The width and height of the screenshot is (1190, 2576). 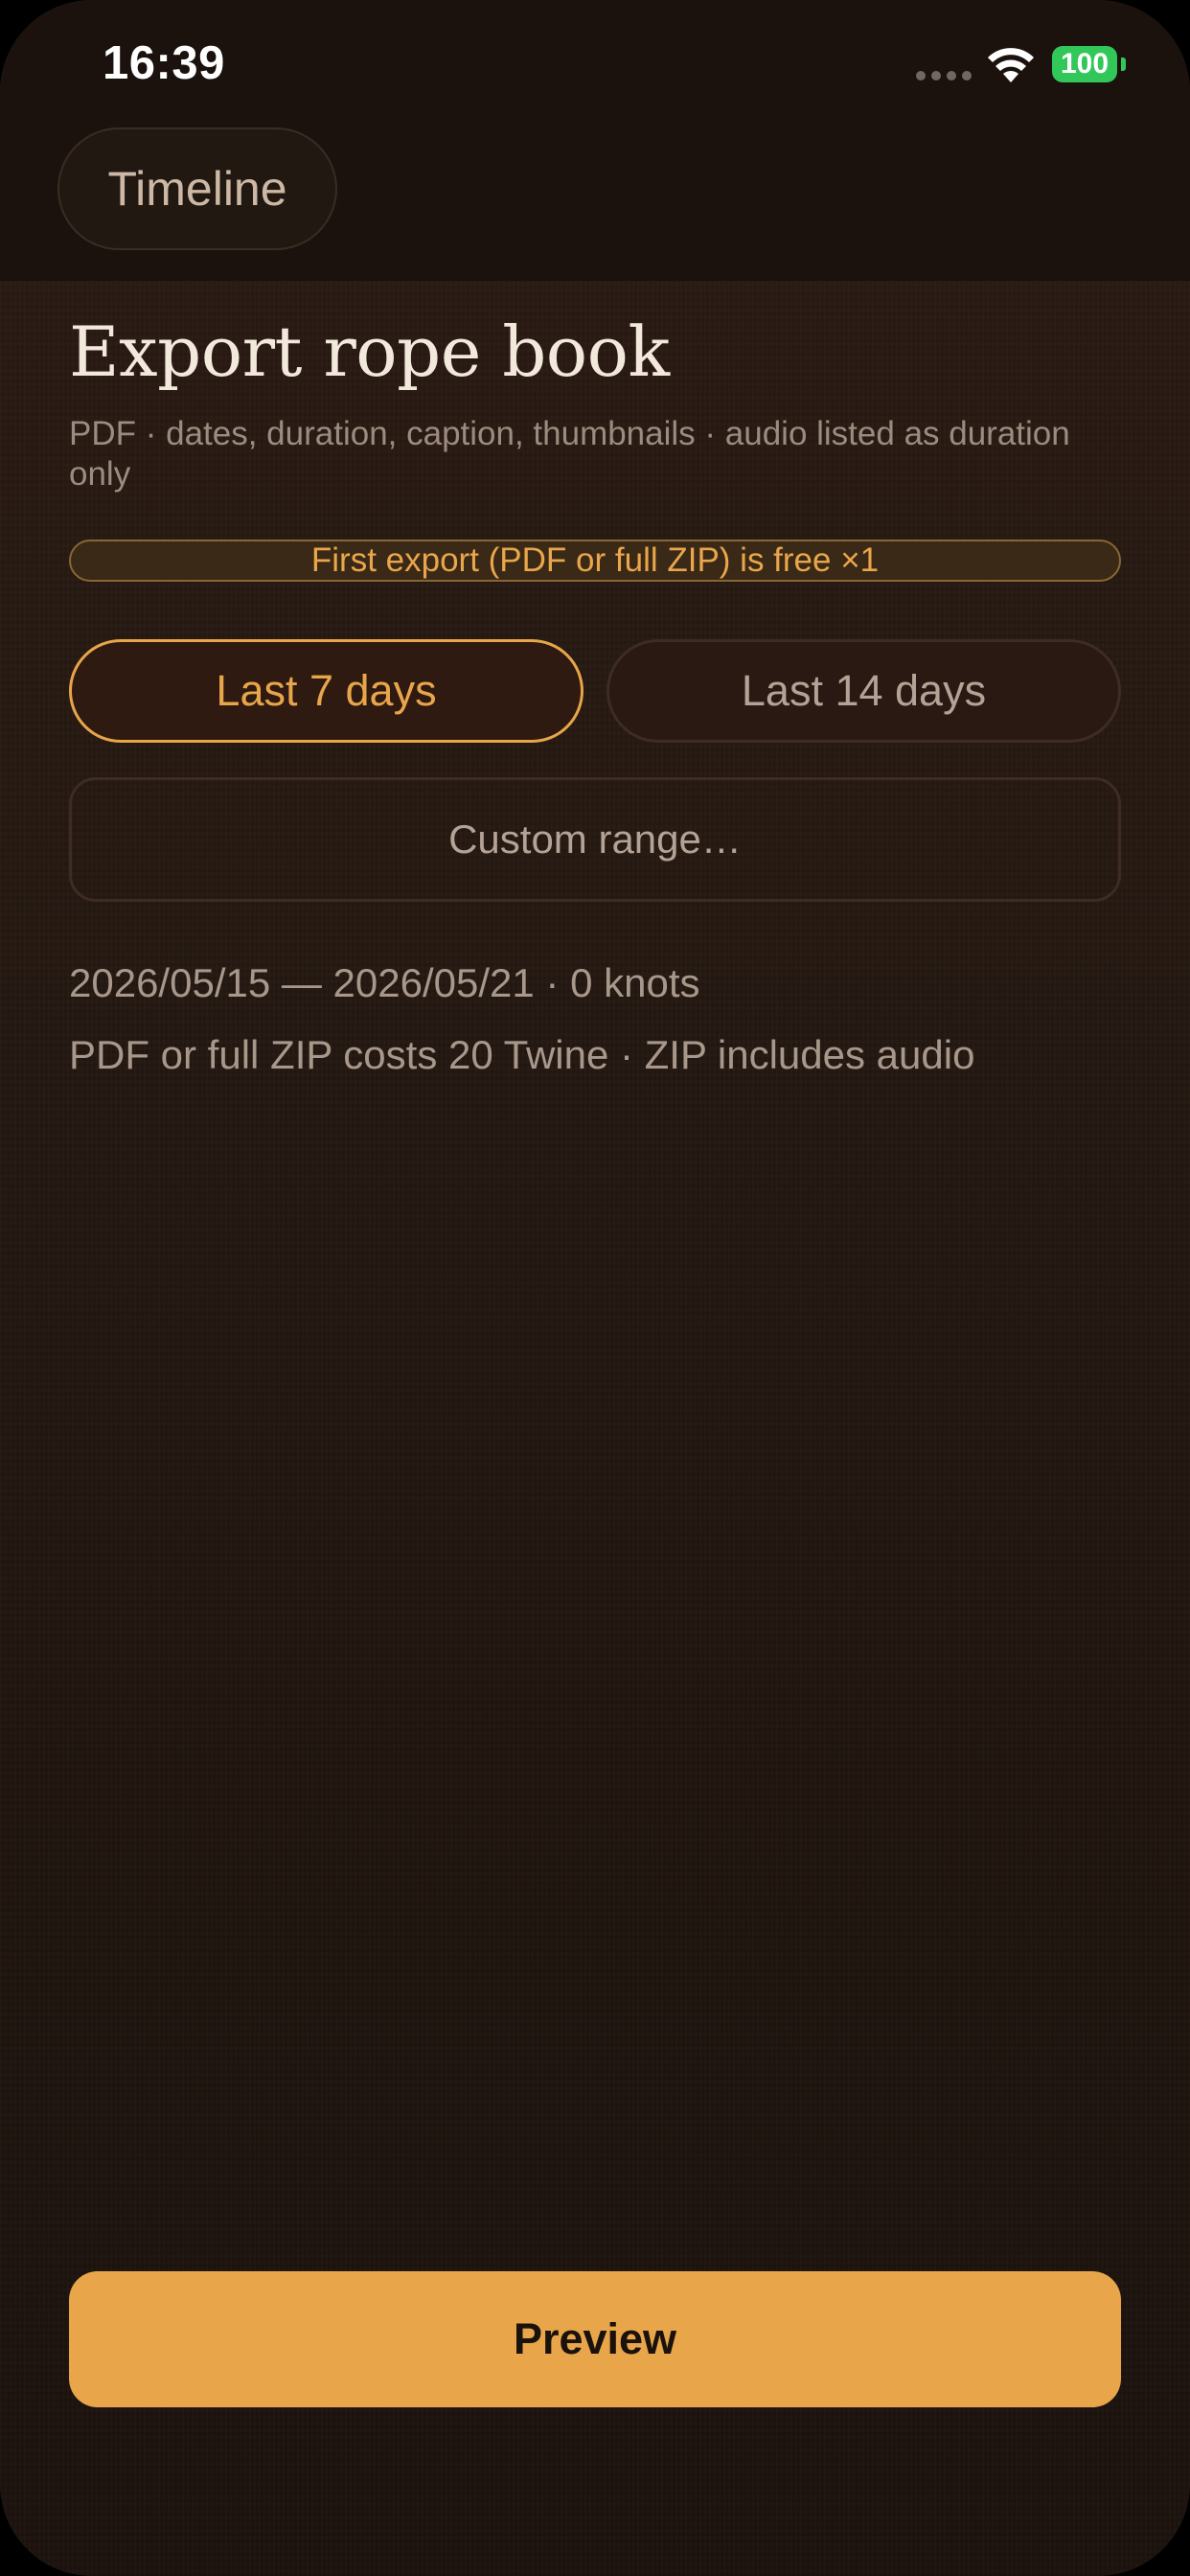 I want to click on back-button-label: Timeline, so click(x=197, y=189).